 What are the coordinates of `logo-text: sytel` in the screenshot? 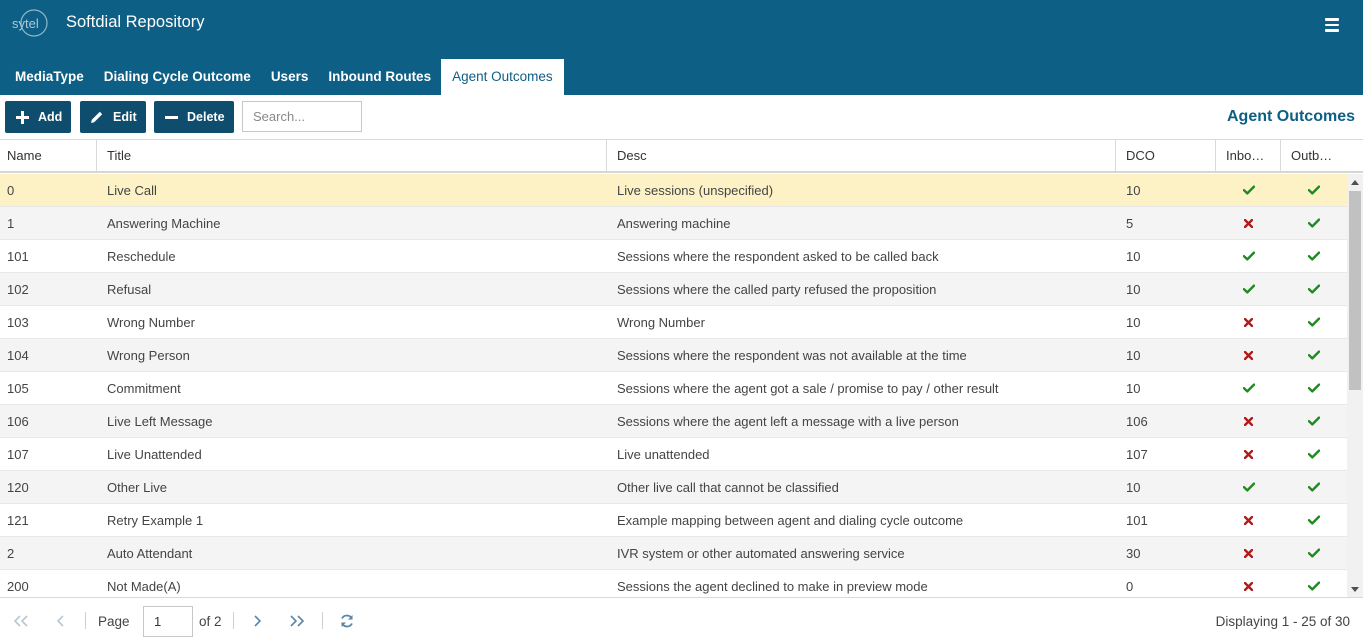 It's located at (25, 23).